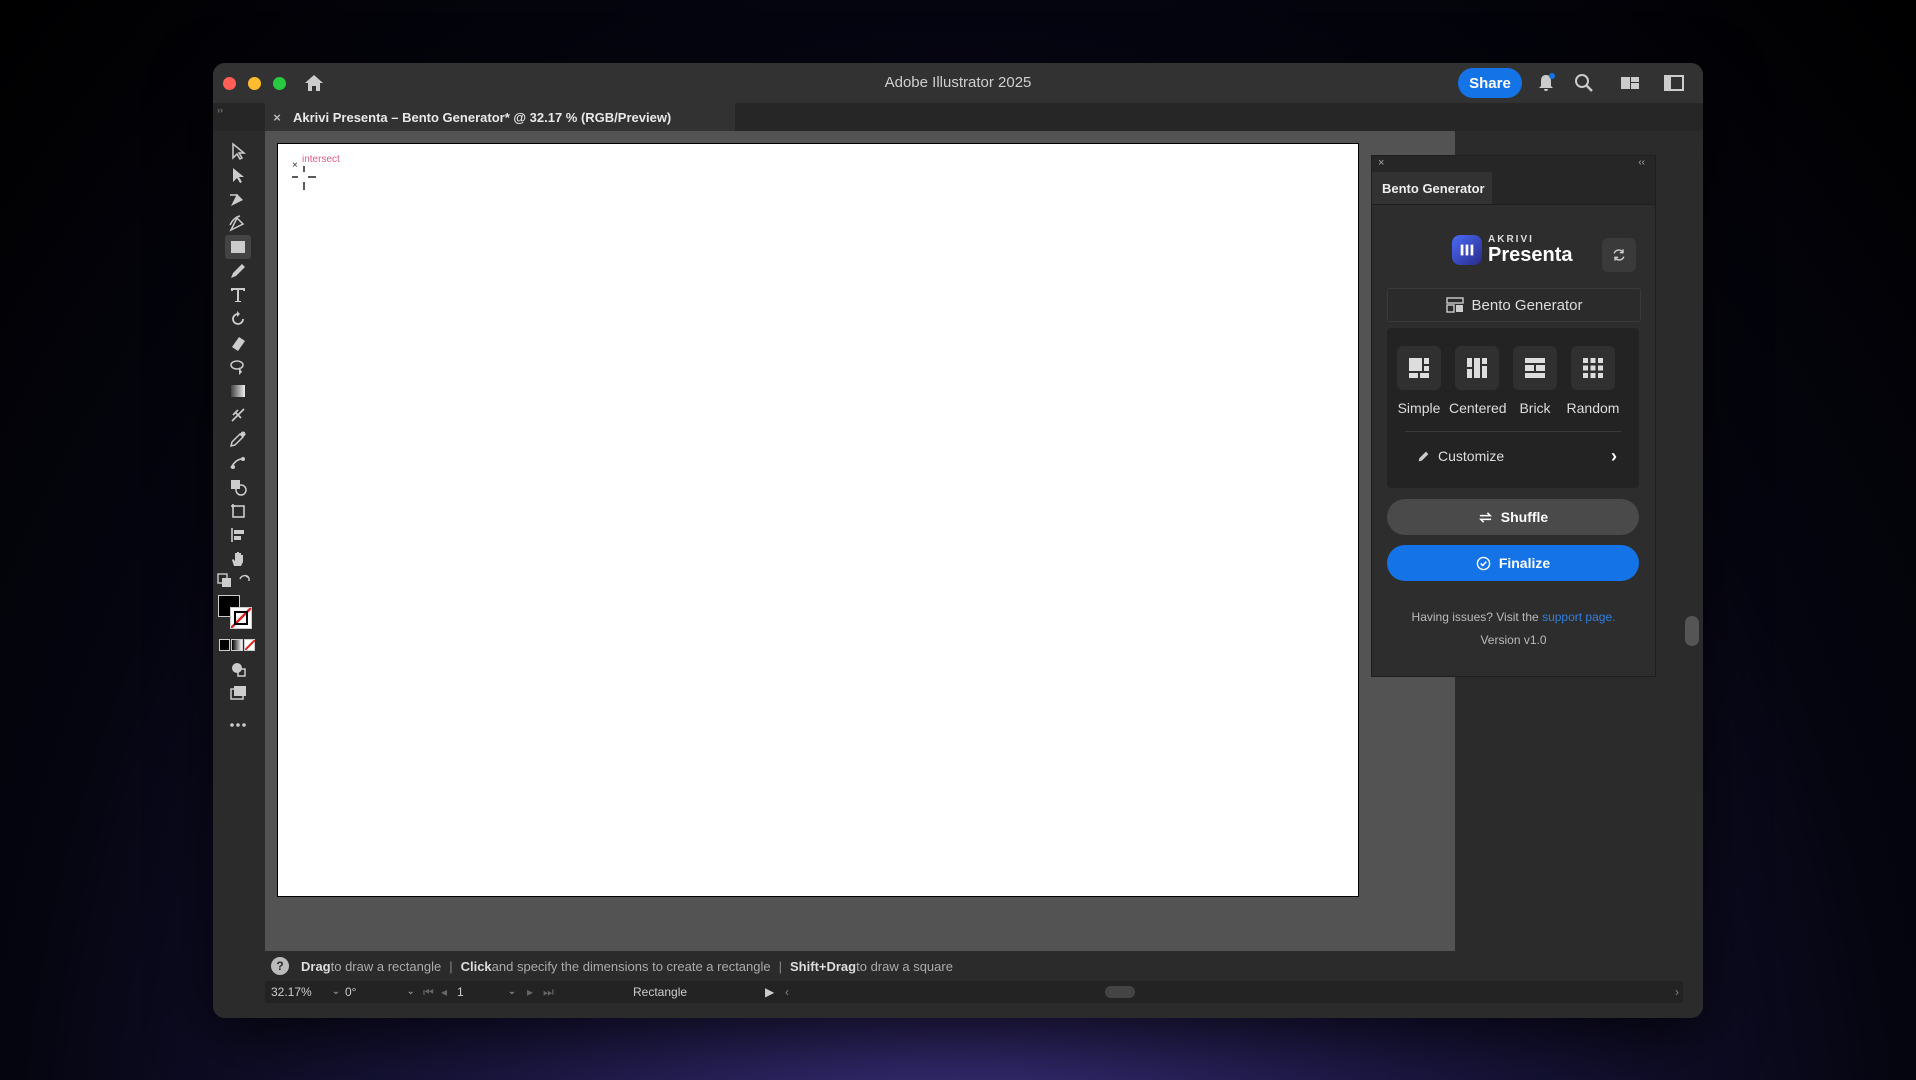 The image size is (1916, 1080). What do you see at coordinates (277, 117) in the screenshot?
I see `close-tab-icon: ×` at bounding box center [277, 117].